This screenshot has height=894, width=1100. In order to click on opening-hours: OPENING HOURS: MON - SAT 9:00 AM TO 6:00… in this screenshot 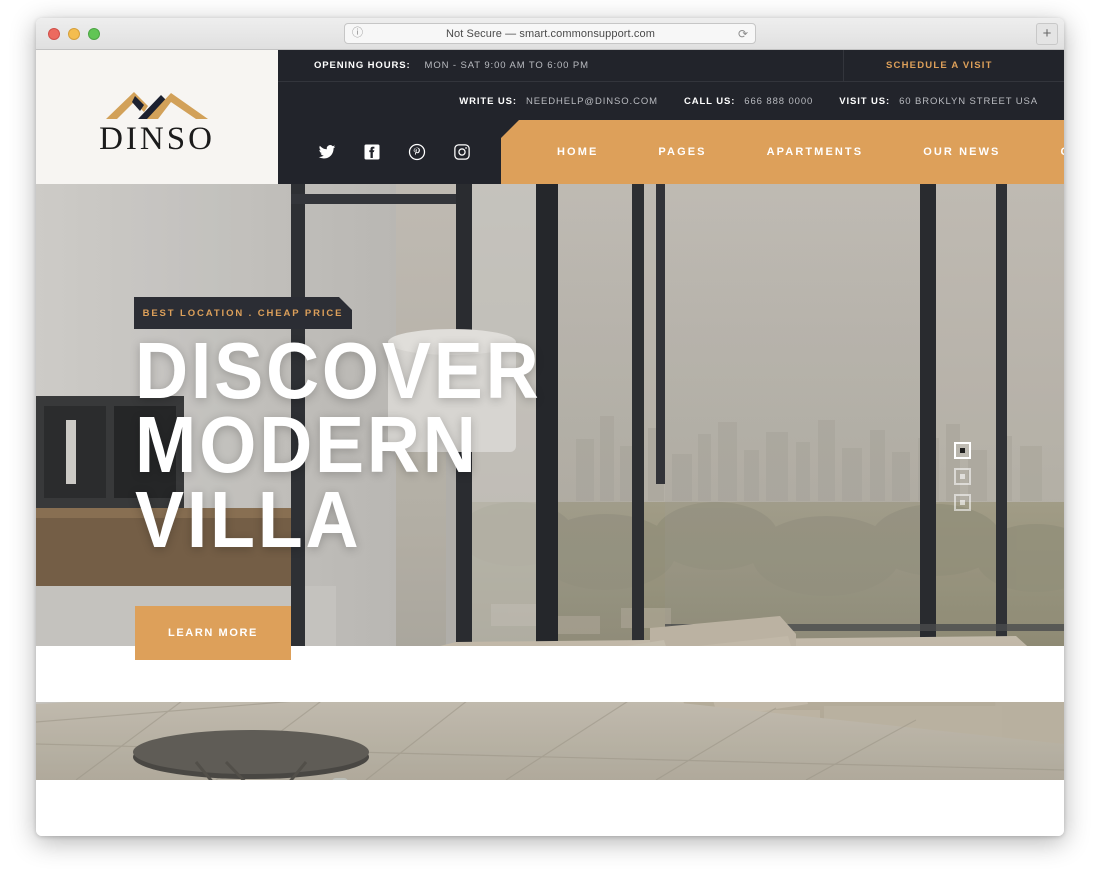, I will do `click(451, 65)`.